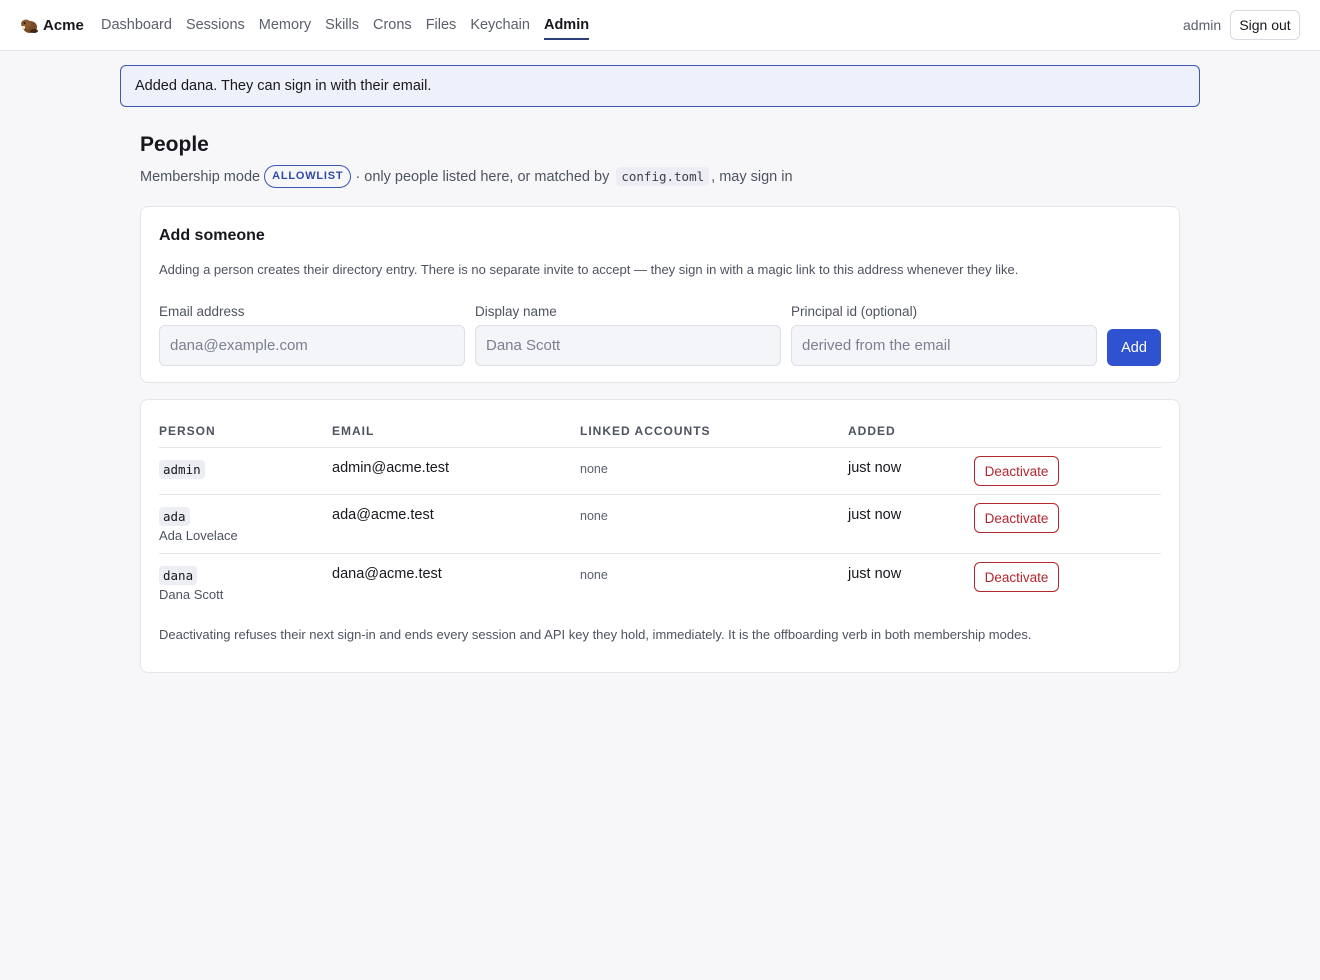  What do you see at coordinates (182, 469) in the screenshot?
I see `person-handle: admin` at bounding box center [182, 469].